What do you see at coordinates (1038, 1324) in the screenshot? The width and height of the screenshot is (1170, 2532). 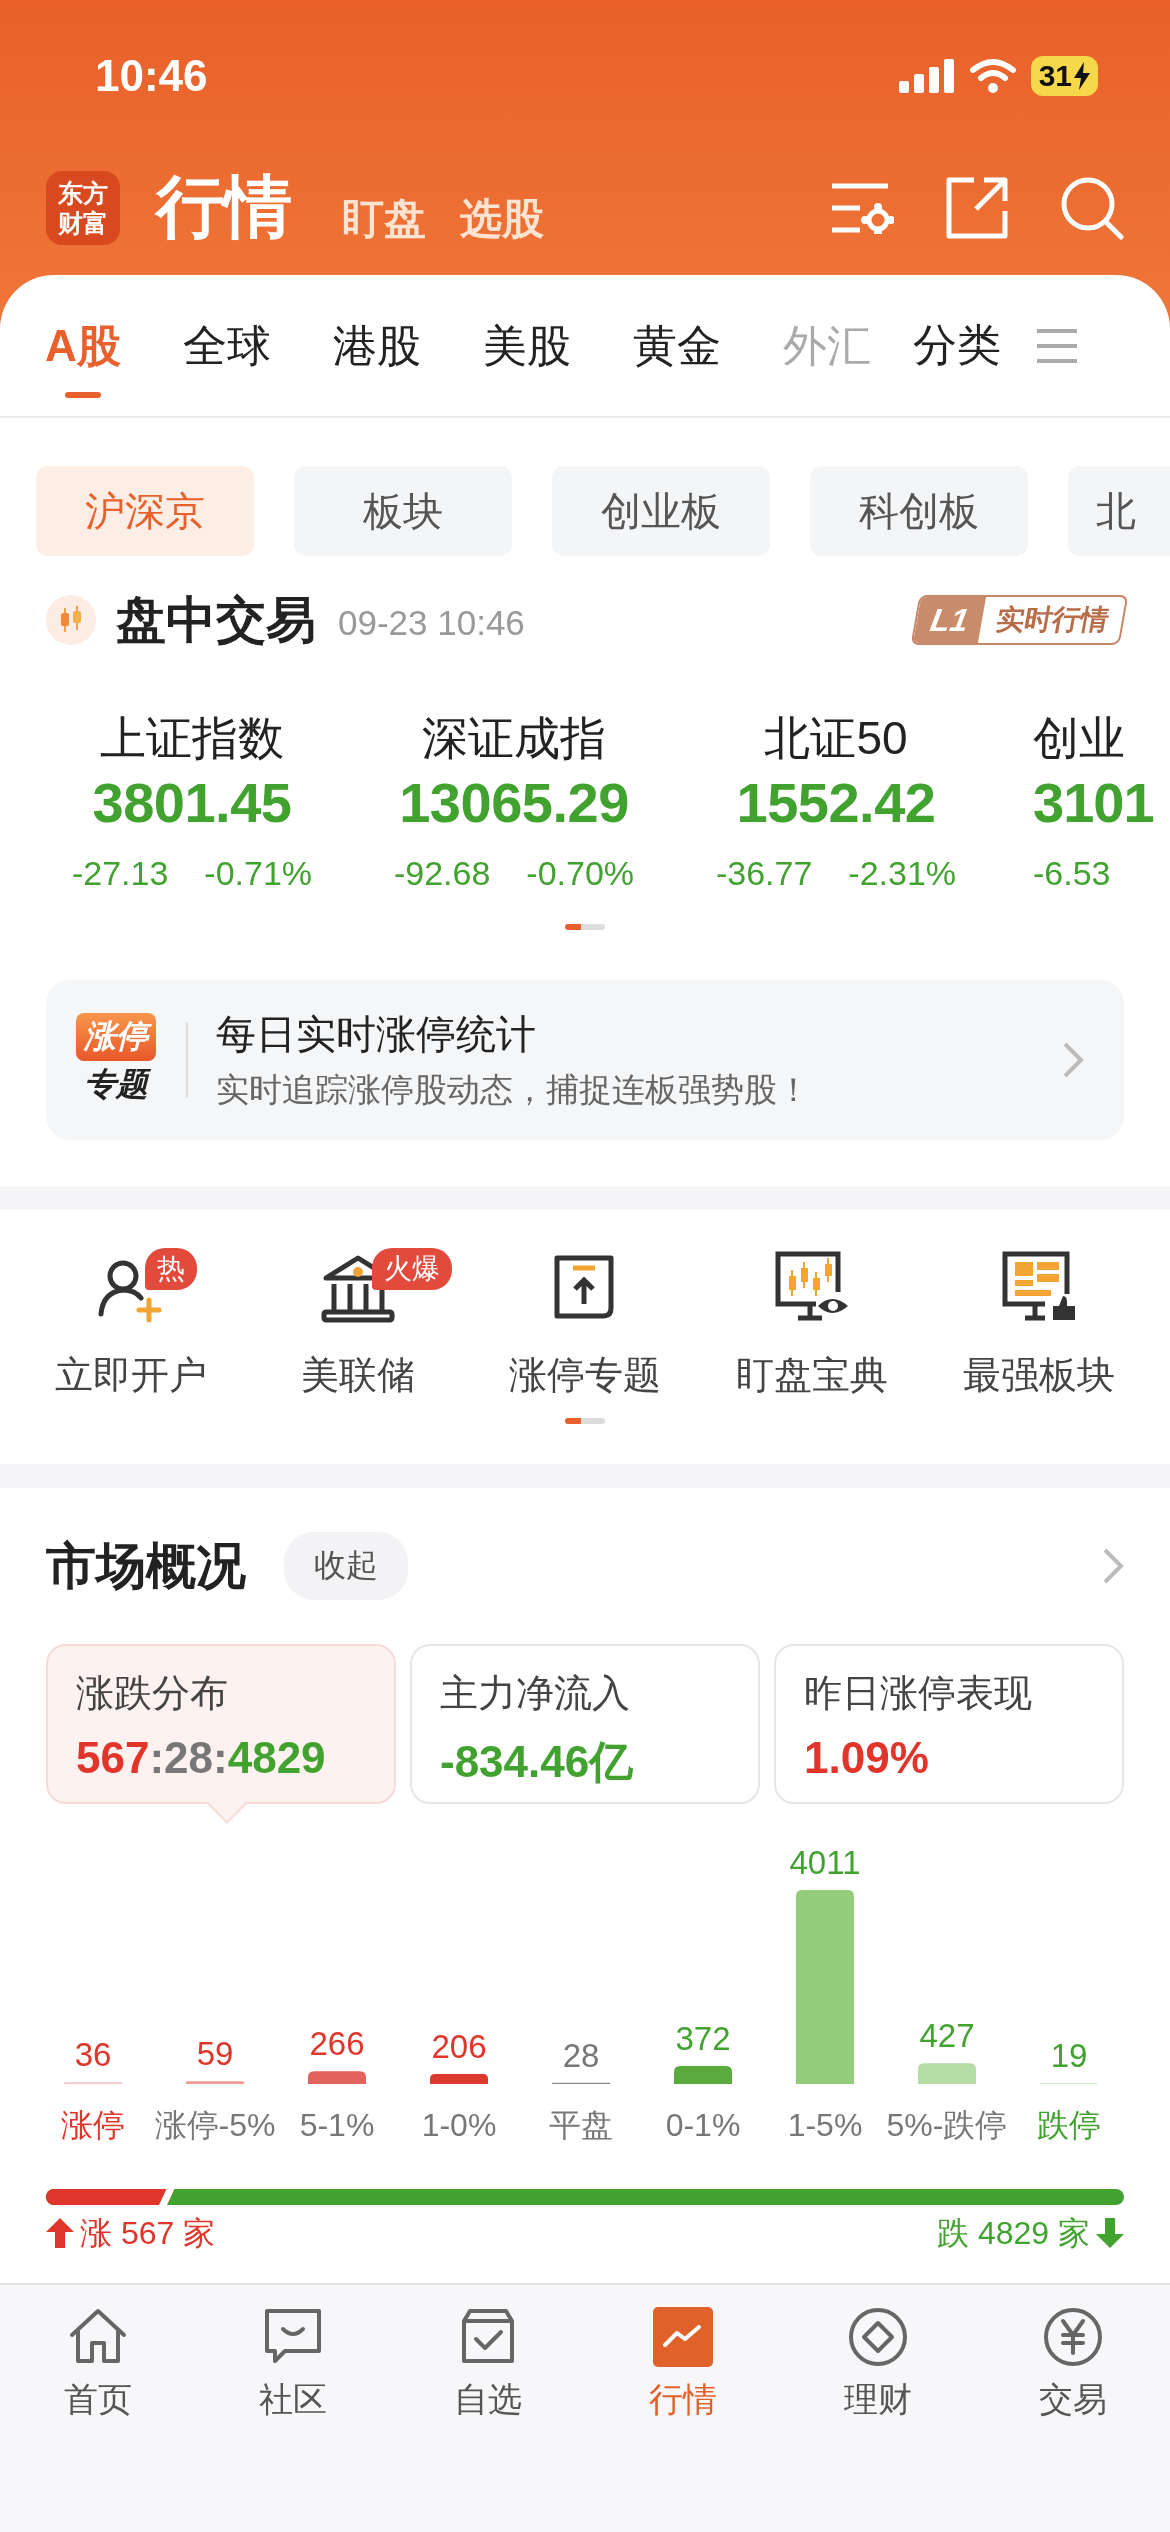 I see `shortcut-item: 最强板块` at bounding box center [1038, 1324].